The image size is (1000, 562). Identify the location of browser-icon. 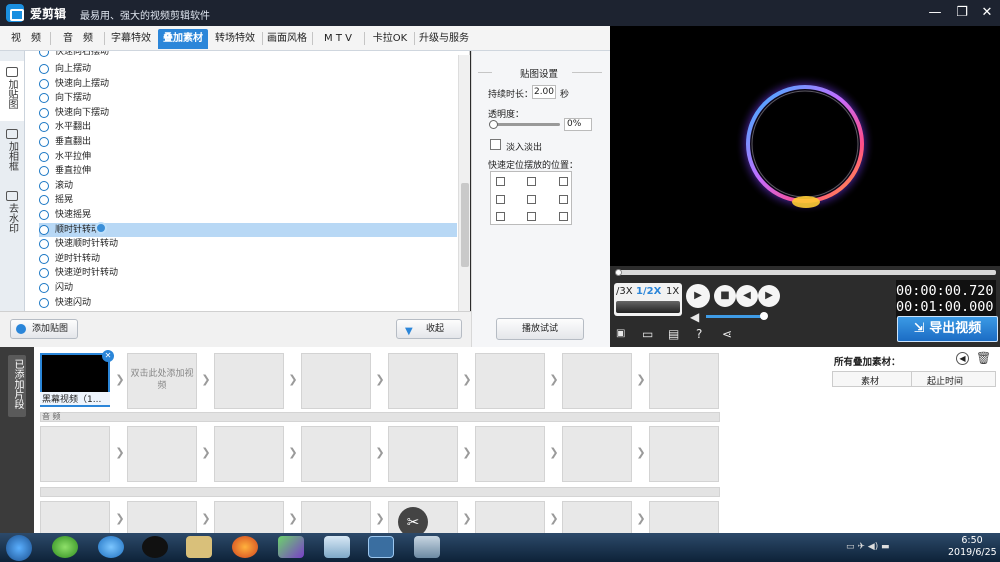
(65, 547).